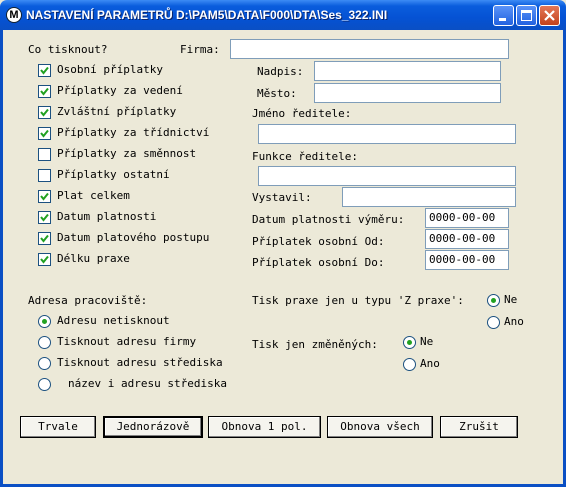 This screenshot has height=487, width=566. I want to click on app-icon: M, so click(14, 15).